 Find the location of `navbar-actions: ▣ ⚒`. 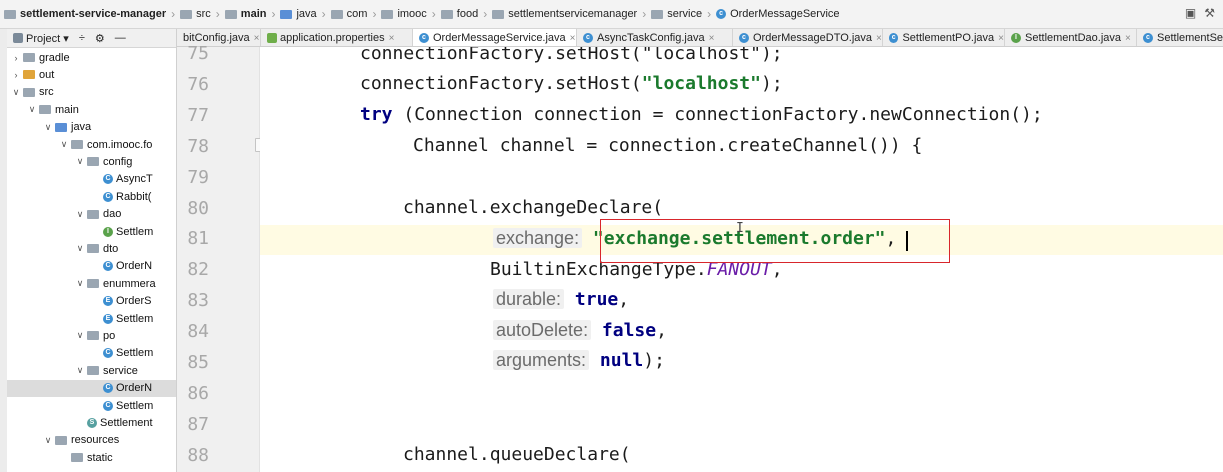

navbar-actions: ▣ ⚒ is located at coordinates (1200, 13).